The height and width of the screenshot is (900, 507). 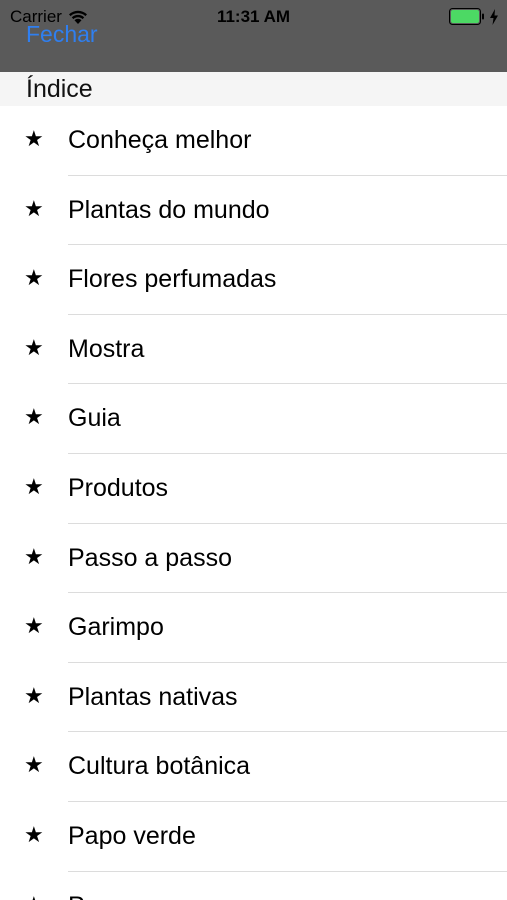 I want to click on menu-item-label: Plantas do mundo, so click(x=169, y=209).